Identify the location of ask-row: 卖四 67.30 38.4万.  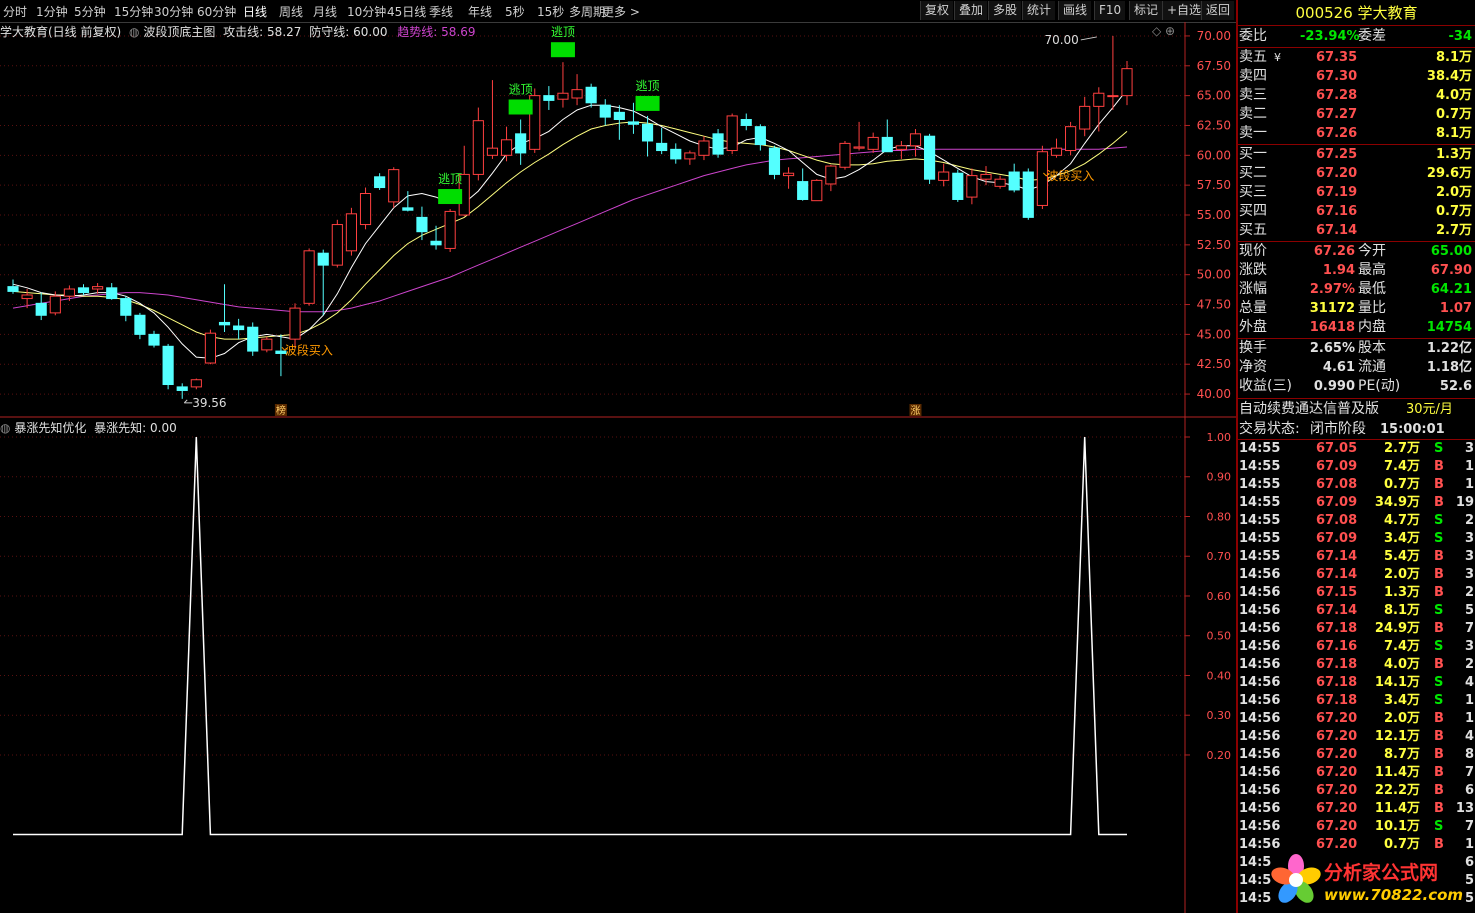
(1356, 76).